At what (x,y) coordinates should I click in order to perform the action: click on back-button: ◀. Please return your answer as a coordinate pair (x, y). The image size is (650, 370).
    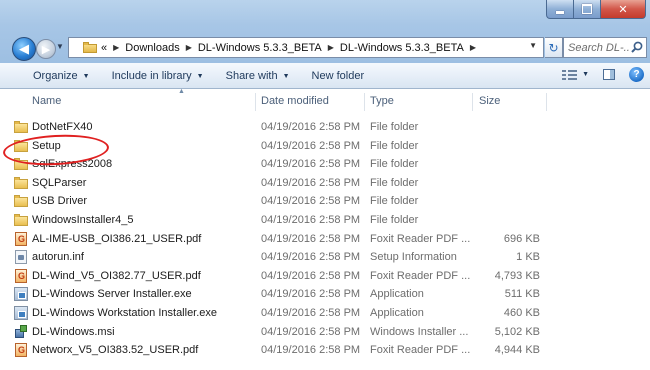
    Looking at the image, I should click on (24, 49).